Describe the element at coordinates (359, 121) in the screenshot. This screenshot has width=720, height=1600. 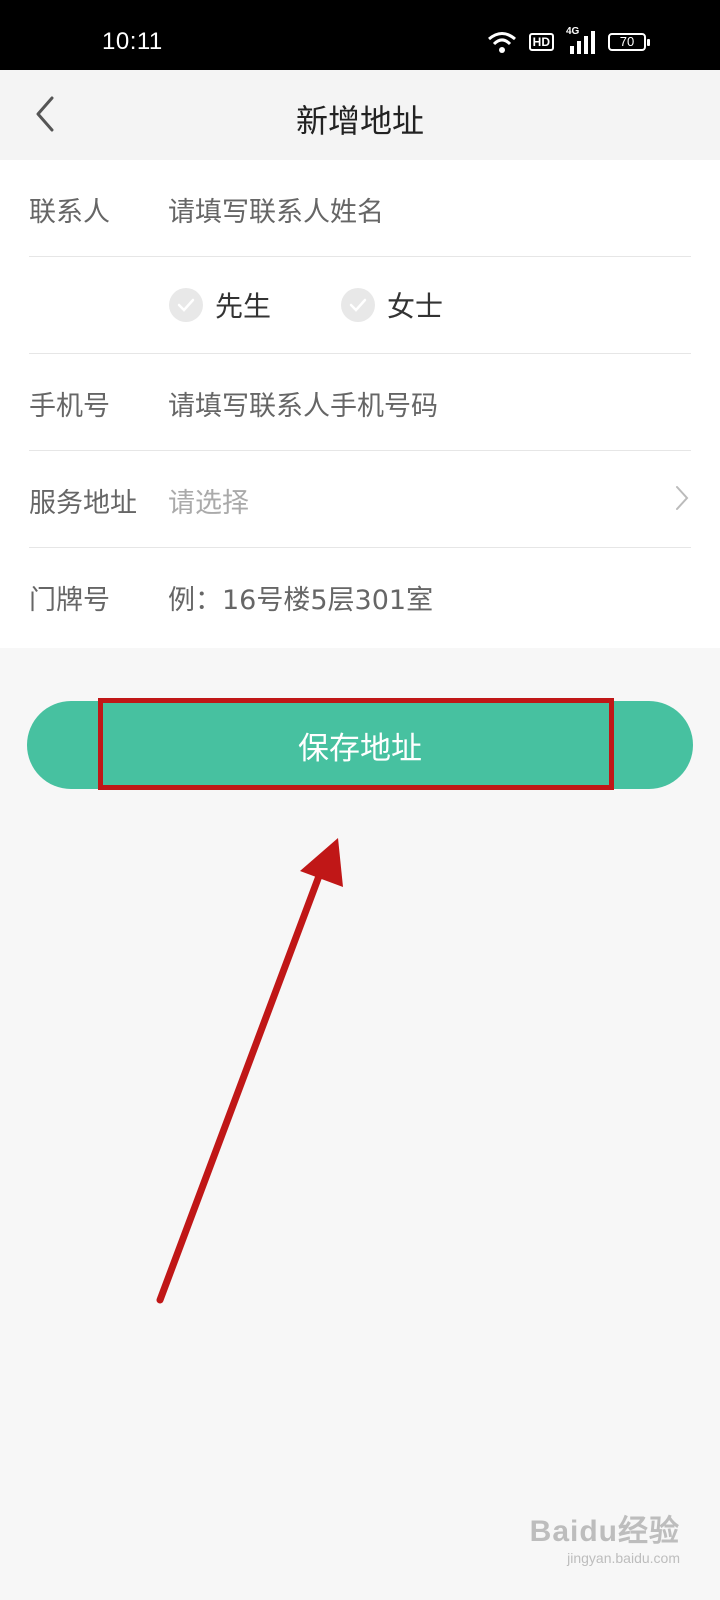
I see `page-title: 新增地址` at that location.